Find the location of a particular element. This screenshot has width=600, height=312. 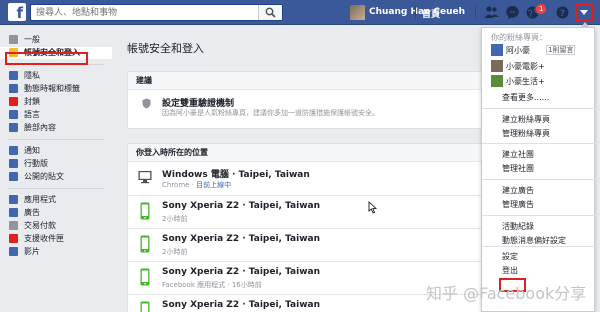

rss-icon is located at coordinates (13, 176).